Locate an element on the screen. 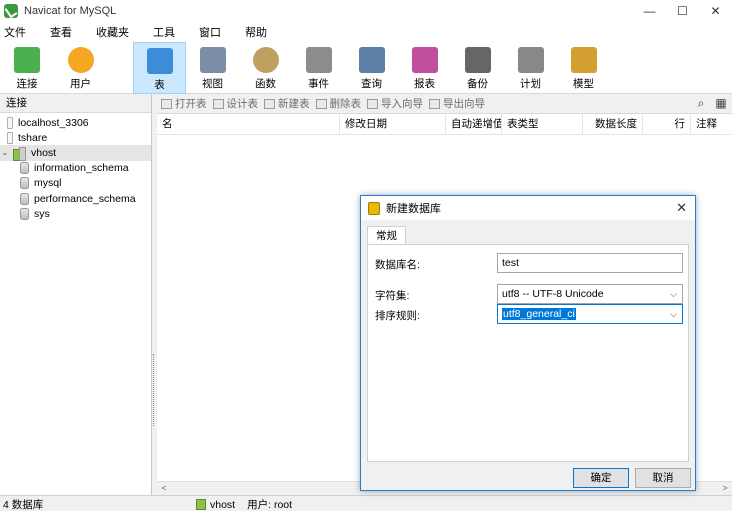 Image resolution: width=732 pixels, height=511 pixels. toolbar-label: 查询 is located at coordinates (371, 84).